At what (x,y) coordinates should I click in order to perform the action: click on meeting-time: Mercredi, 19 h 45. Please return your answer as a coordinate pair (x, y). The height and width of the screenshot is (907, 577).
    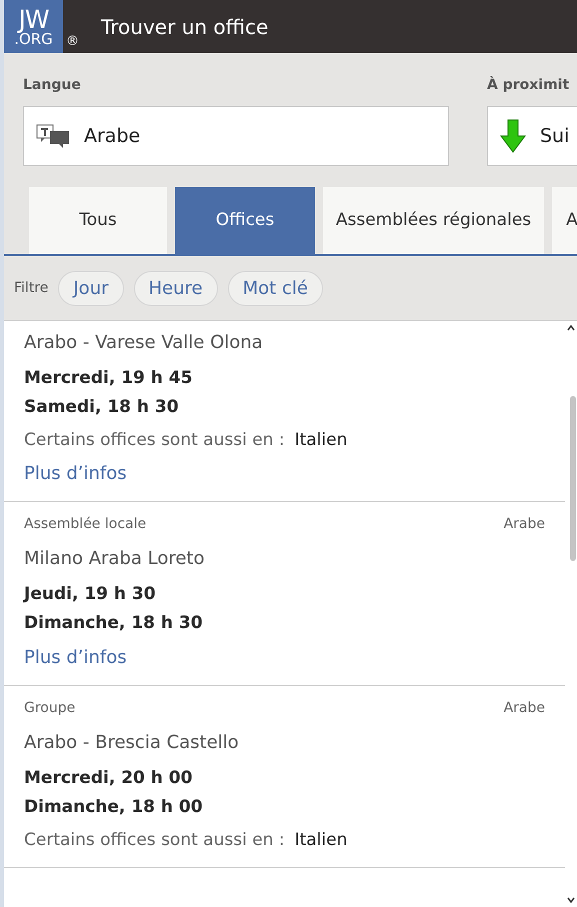
    Looking at the image, I should click on (109, 378).